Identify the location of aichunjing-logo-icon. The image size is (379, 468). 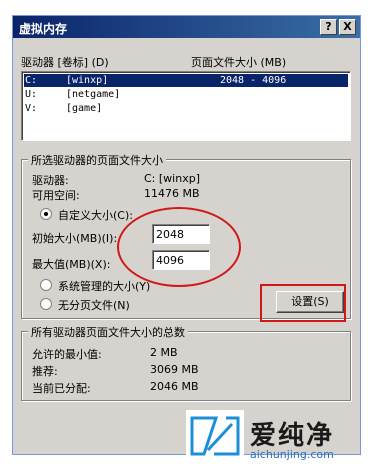
(215, 436).